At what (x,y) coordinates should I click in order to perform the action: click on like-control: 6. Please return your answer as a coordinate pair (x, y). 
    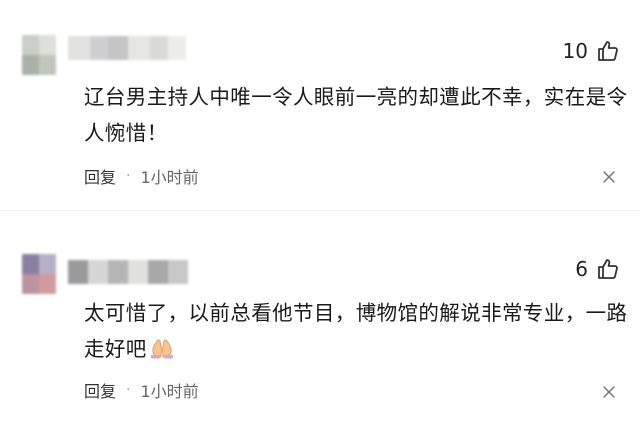
    Looking at the image, I should click on (597, 269).